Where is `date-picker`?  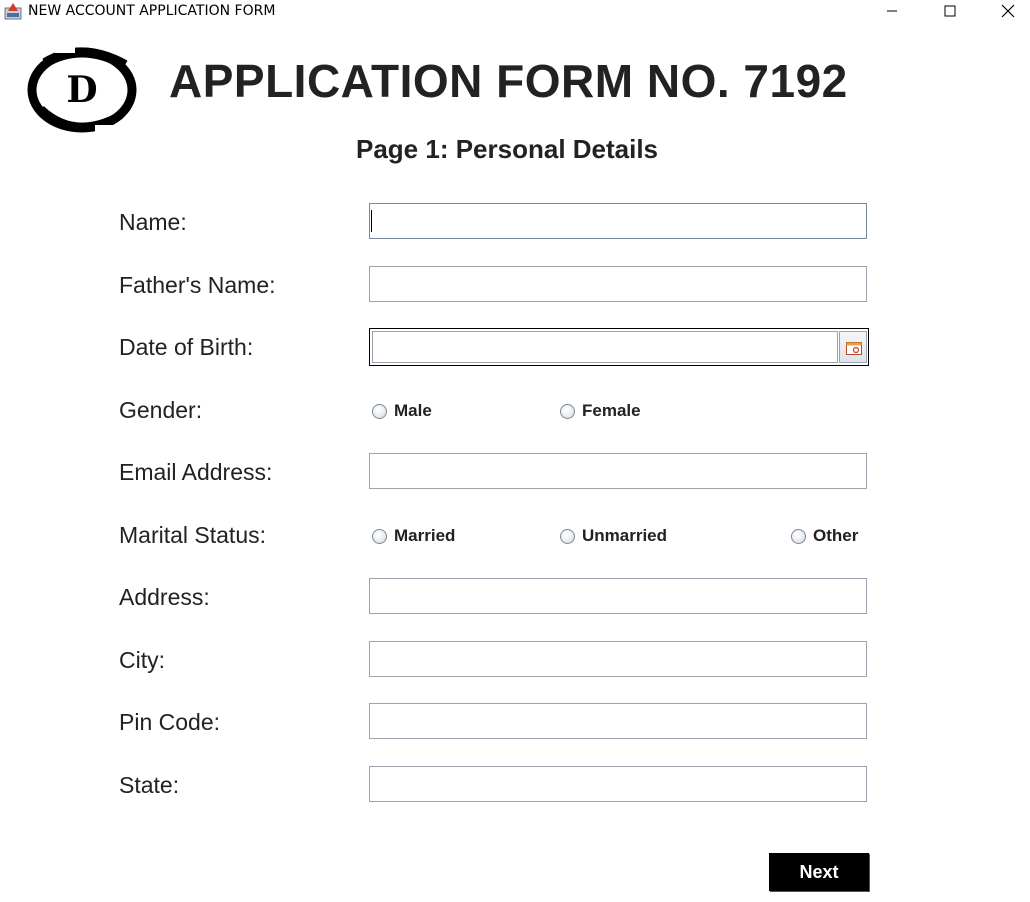 date-picker is located at coordinates (619, 347).